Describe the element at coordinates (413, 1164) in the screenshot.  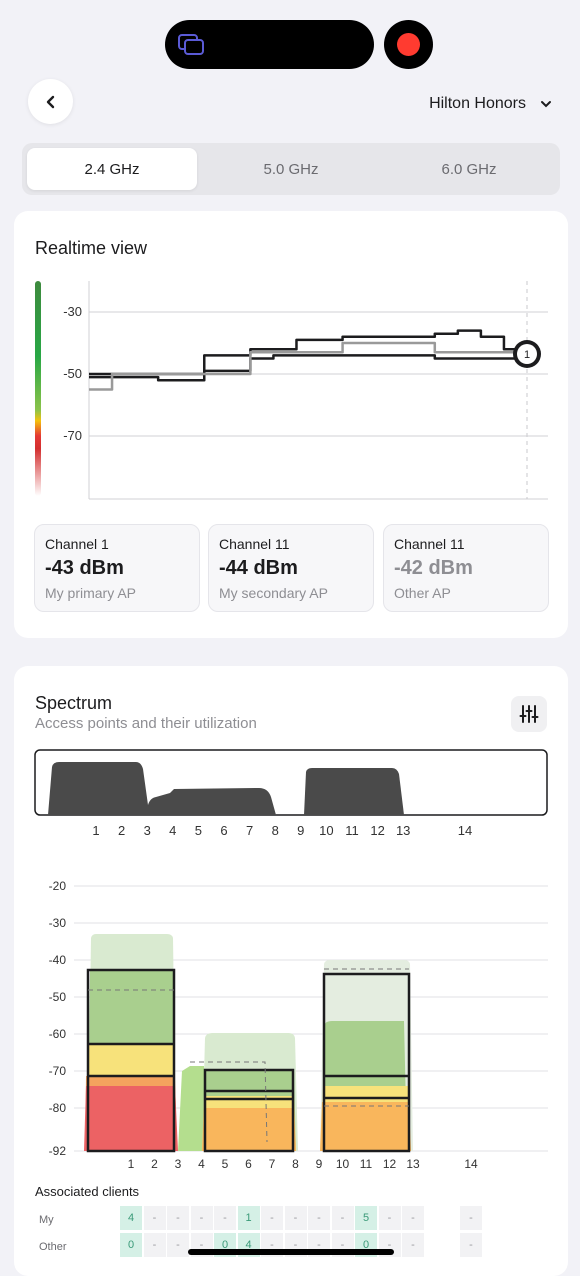
I see `spectrum-x-tick: 13` at that location.